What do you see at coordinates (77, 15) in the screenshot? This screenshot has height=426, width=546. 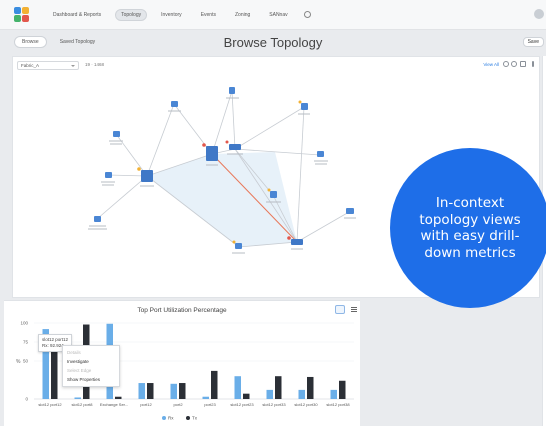 I see `tab-dashboard-reports: Dashboard & Reports` at bounding box center [77, 15].